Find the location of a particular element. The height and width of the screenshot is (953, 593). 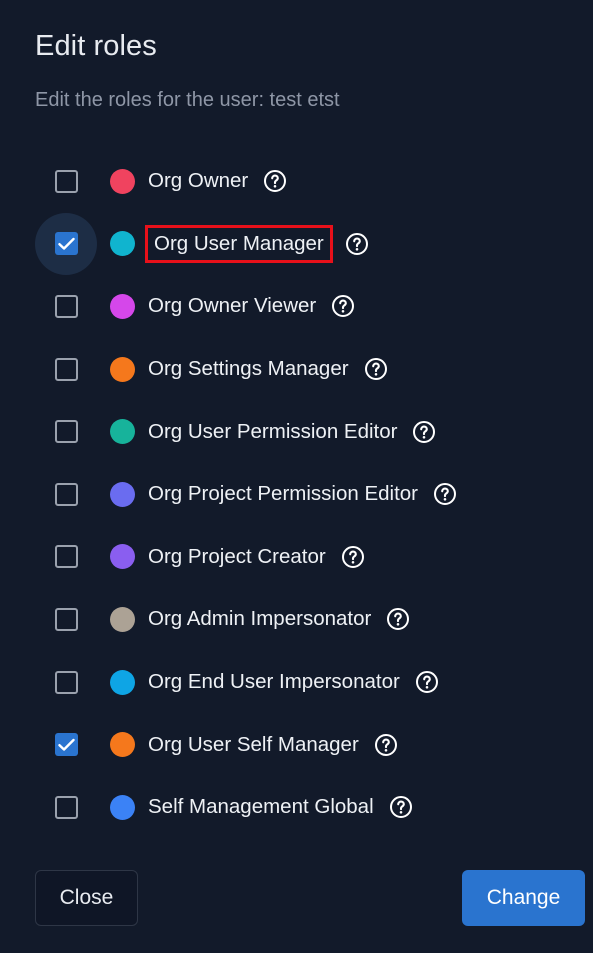

role-label: Org User Self Manager is located at coordinates (253, 744).